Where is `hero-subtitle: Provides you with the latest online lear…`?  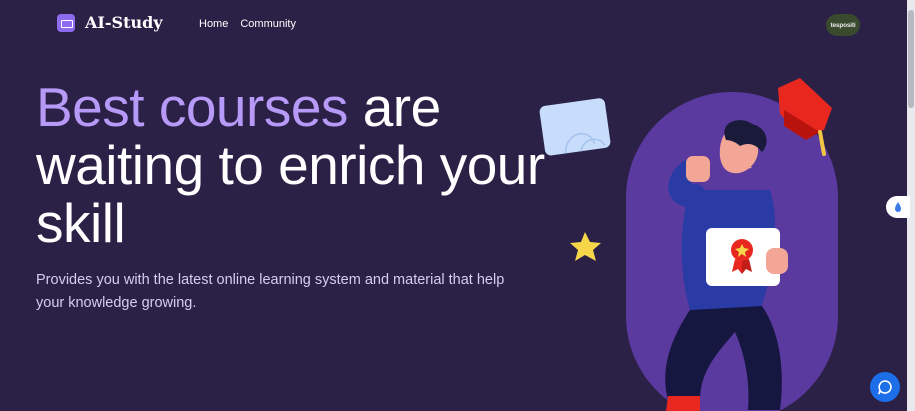 hero-subtitle: Provides you with the latest online lear… is located at coordinates (270, 291).